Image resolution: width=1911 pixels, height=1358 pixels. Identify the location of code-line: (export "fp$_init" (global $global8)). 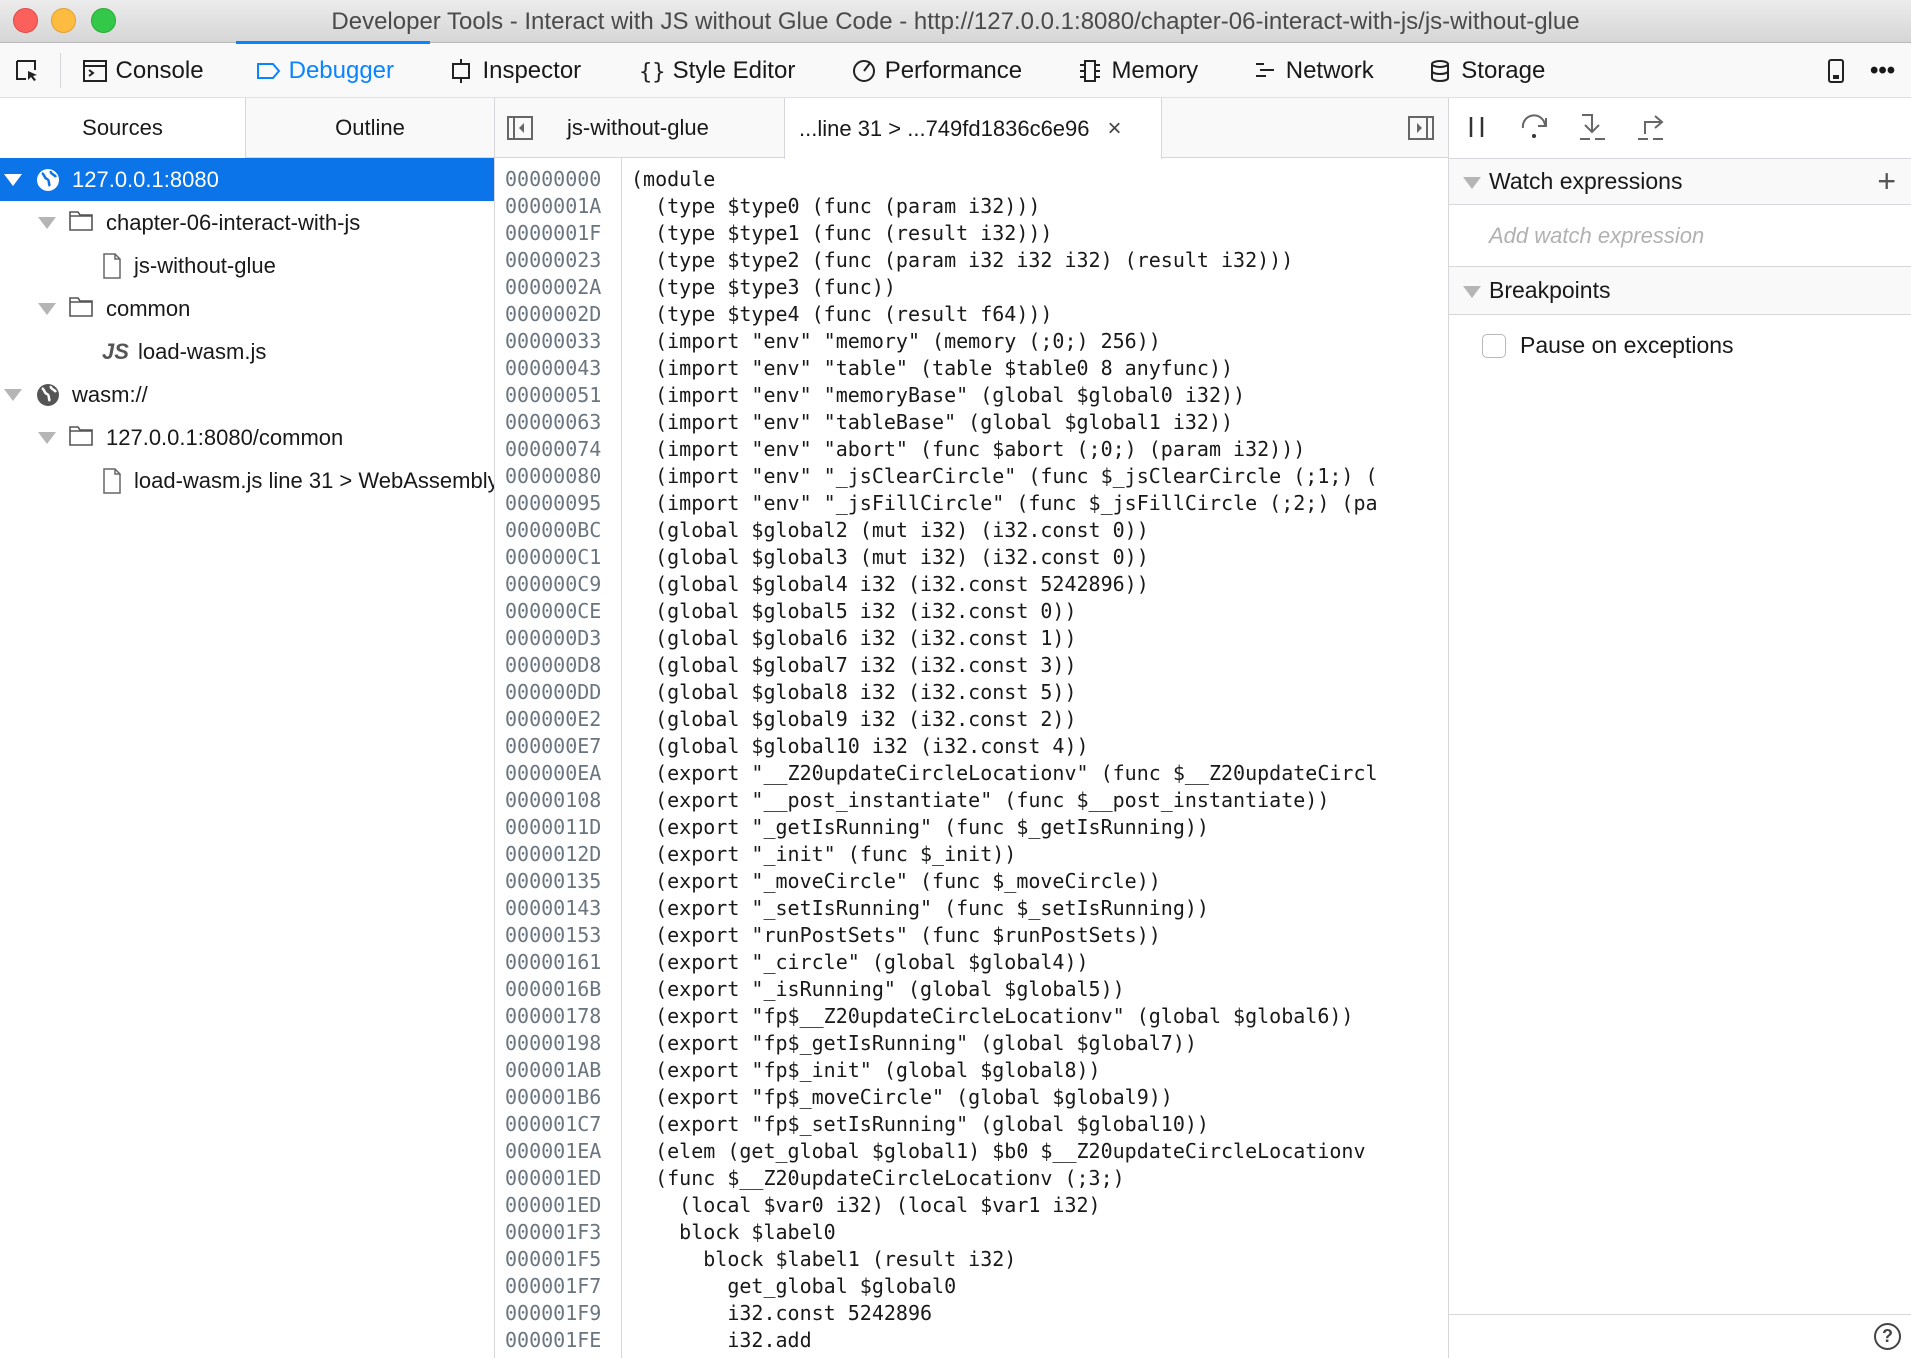
(866, 1070).